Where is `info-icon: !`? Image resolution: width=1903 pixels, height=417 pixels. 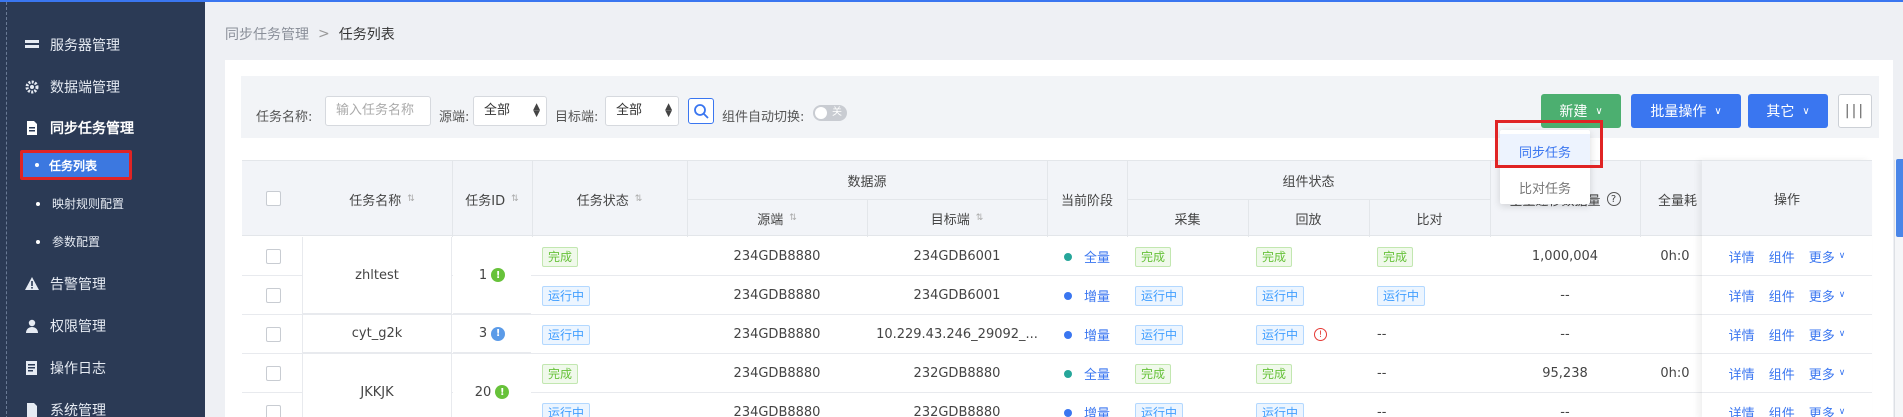 info-icon: ! is located at coordinates (498, 333).